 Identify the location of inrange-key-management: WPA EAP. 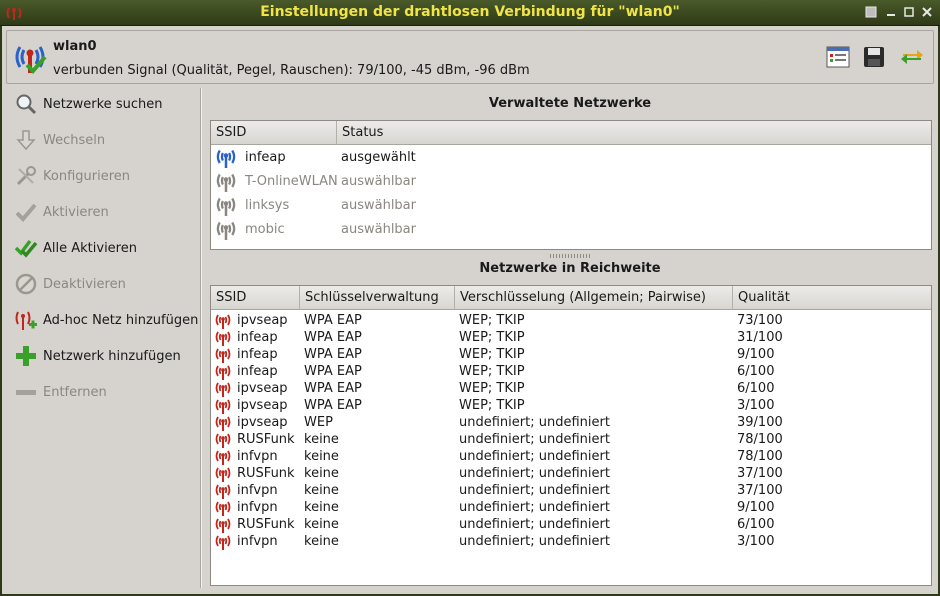
(333, 388).